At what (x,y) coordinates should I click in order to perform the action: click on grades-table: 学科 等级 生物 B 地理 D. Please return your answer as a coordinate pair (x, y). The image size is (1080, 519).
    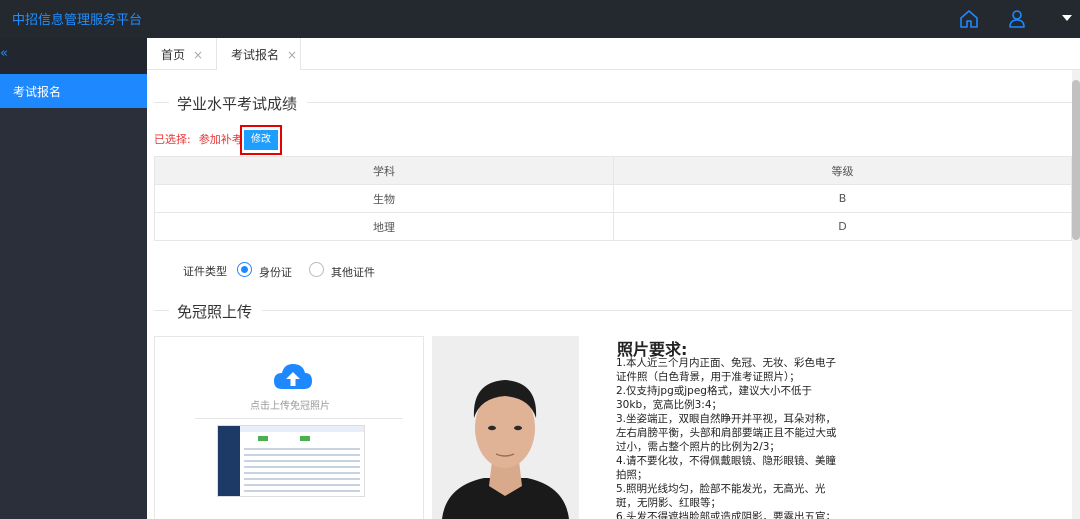
    Looking at the image, I should click on (613, 198).